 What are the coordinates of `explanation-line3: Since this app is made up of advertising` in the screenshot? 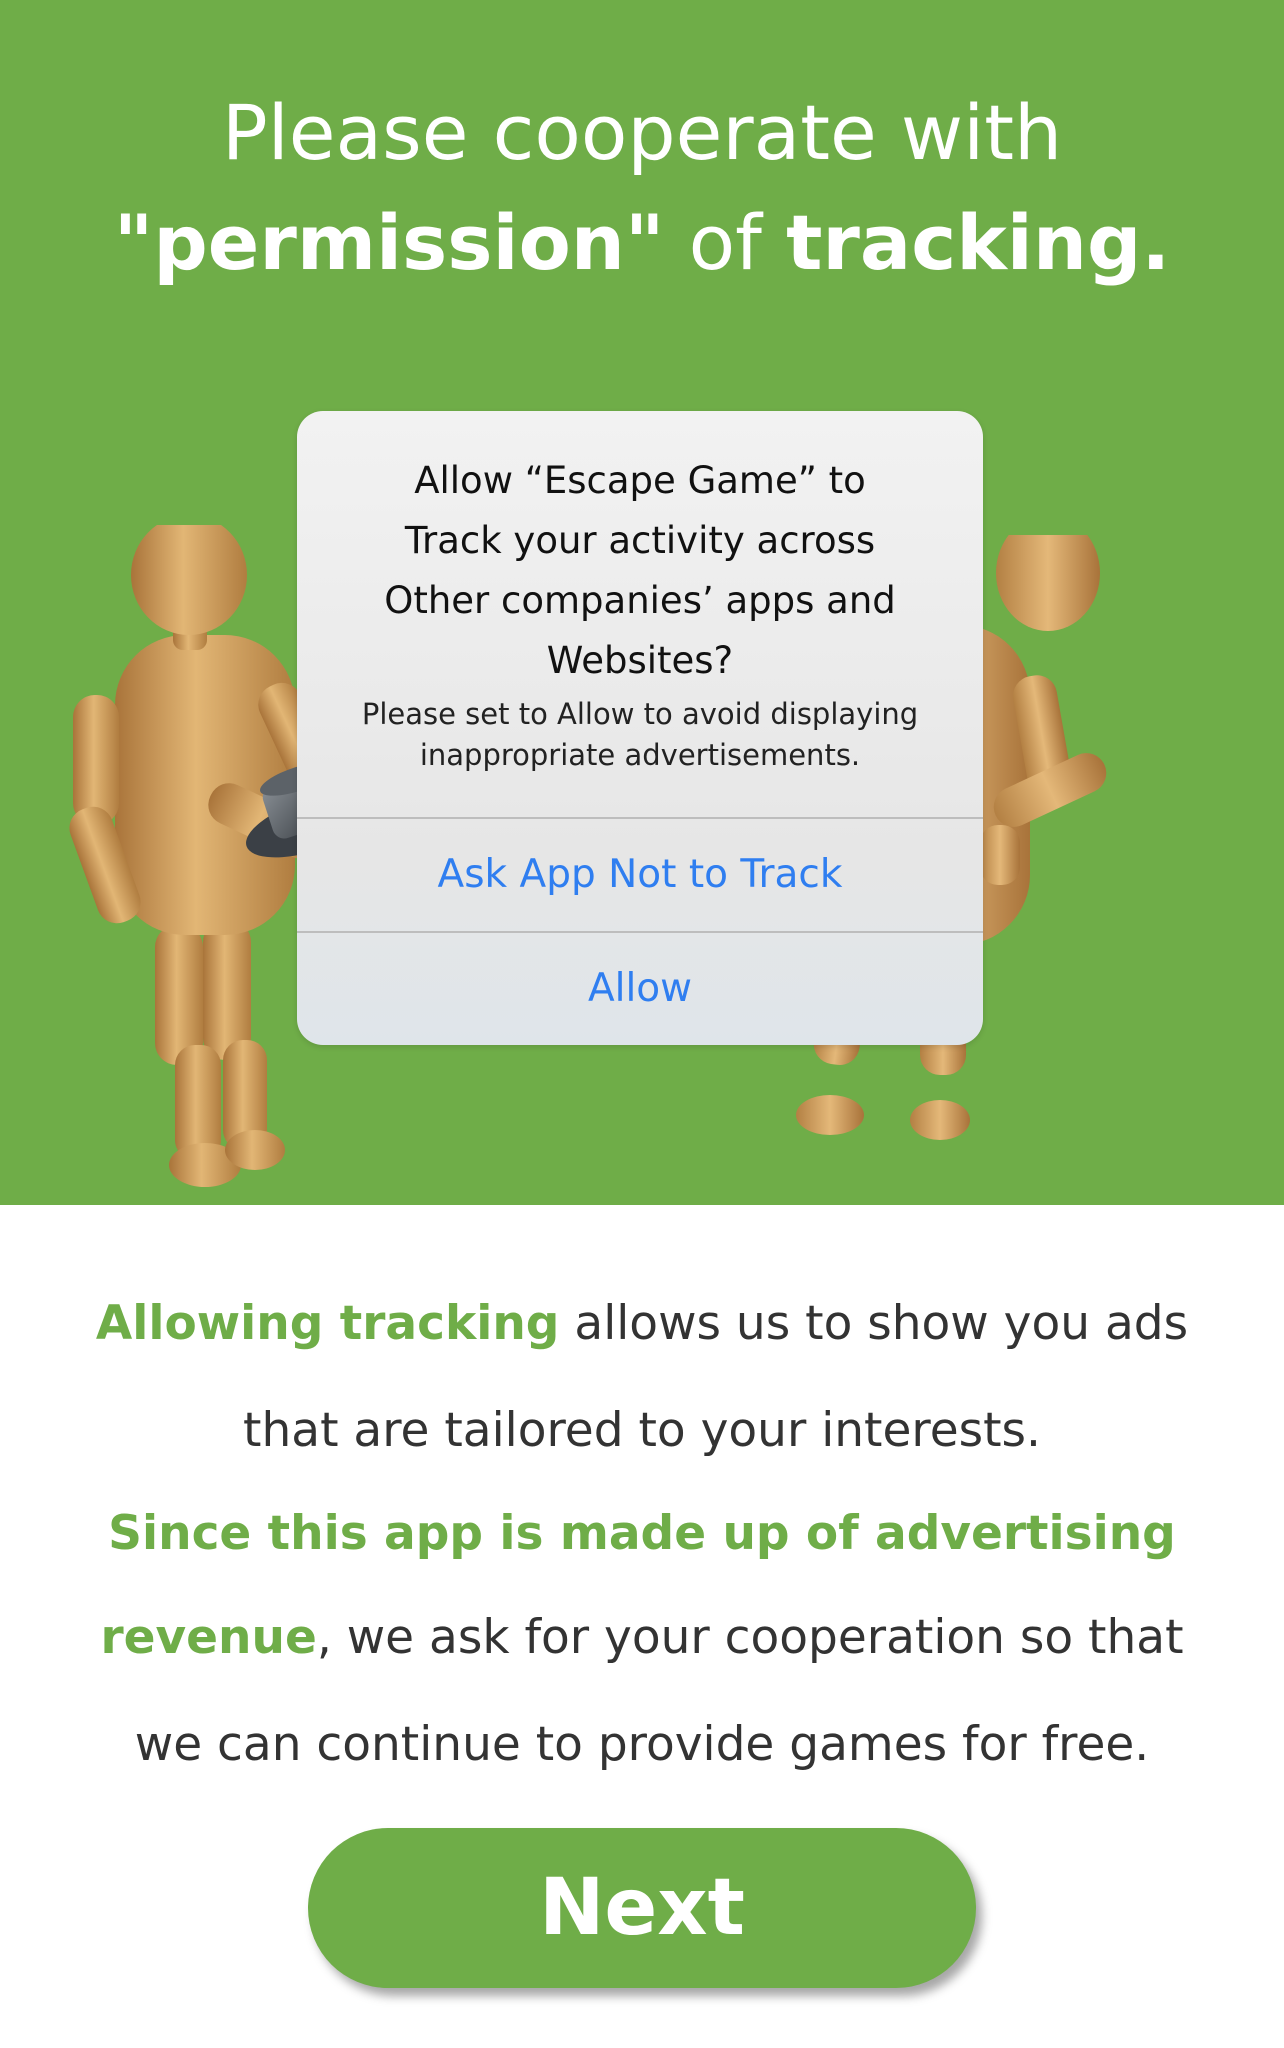 It's located at (642, 1533).